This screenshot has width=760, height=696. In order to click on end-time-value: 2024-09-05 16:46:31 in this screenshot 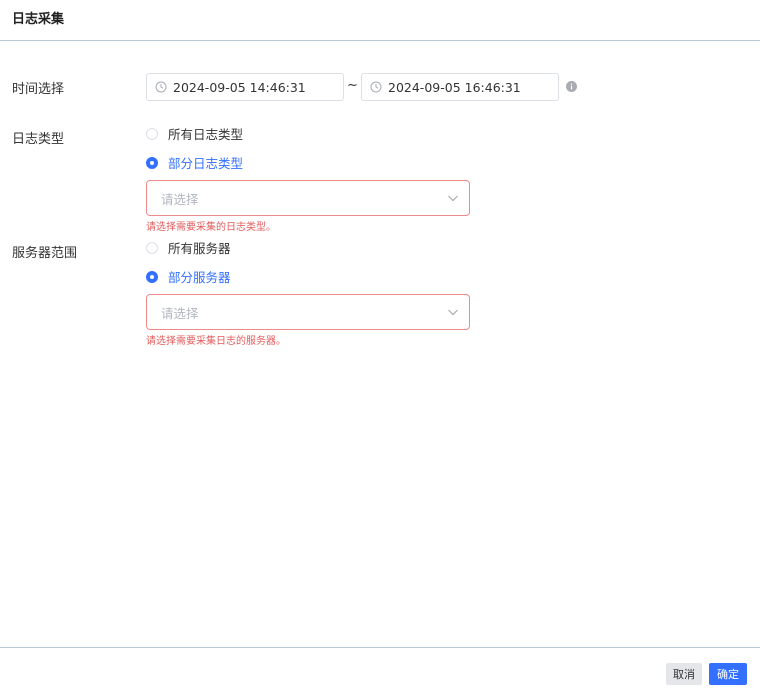, I will do `click(454, 87)`.